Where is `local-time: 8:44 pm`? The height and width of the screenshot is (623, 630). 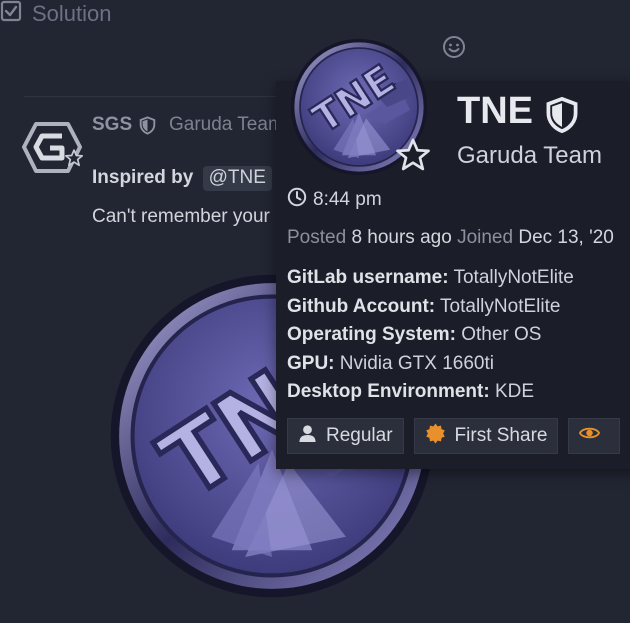 local-time: 8:44 pm is located at coordinates (334, 200).